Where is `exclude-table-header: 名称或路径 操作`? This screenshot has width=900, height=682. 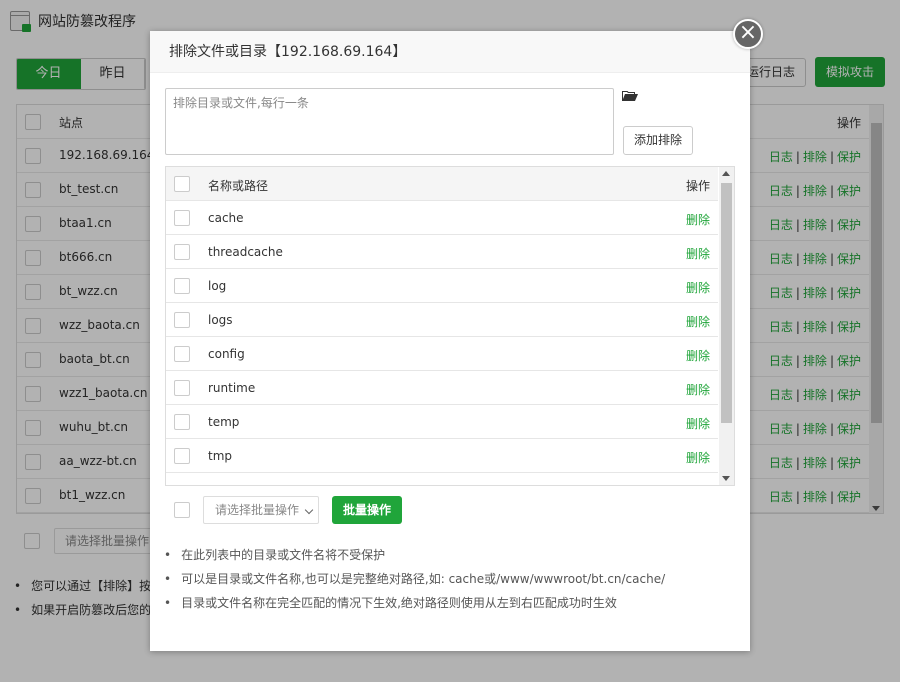
exclude-table-header: 名称或路径 操作 is located at coordinates (442, 184).